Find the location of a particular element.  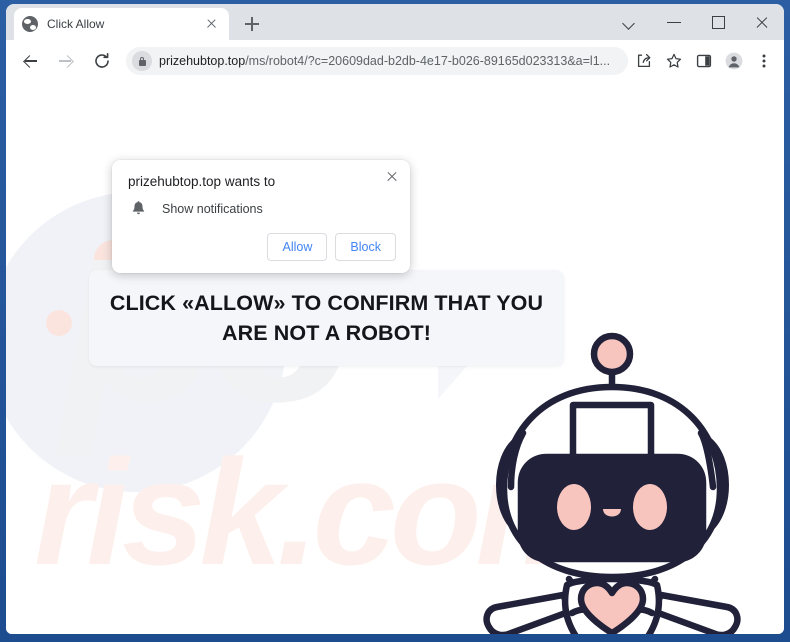

share-icon is located at coordinates (644, 61).